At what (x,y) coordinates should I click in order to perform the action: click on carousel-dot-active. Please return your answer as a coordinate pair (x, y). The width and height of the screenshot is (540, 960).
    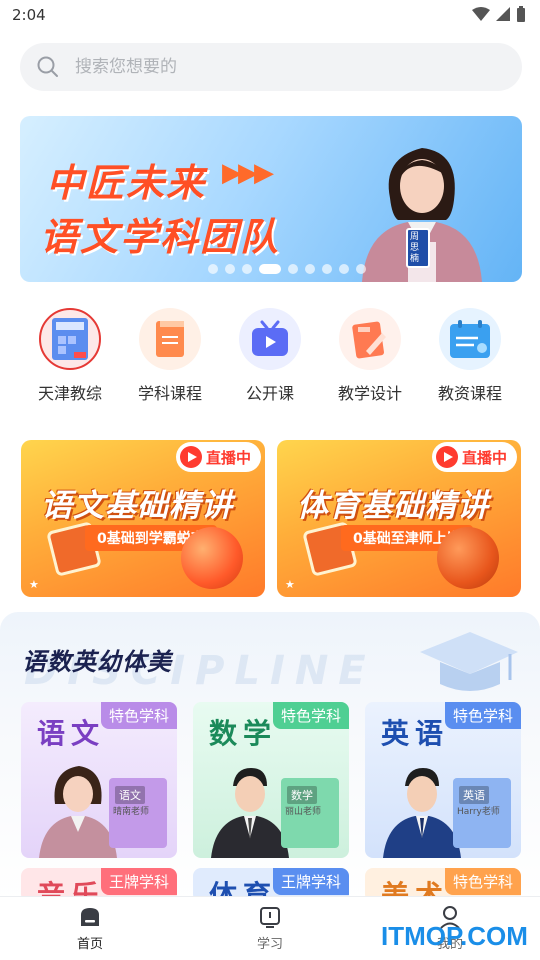
    Looking at the image, I should click on (270, 269).